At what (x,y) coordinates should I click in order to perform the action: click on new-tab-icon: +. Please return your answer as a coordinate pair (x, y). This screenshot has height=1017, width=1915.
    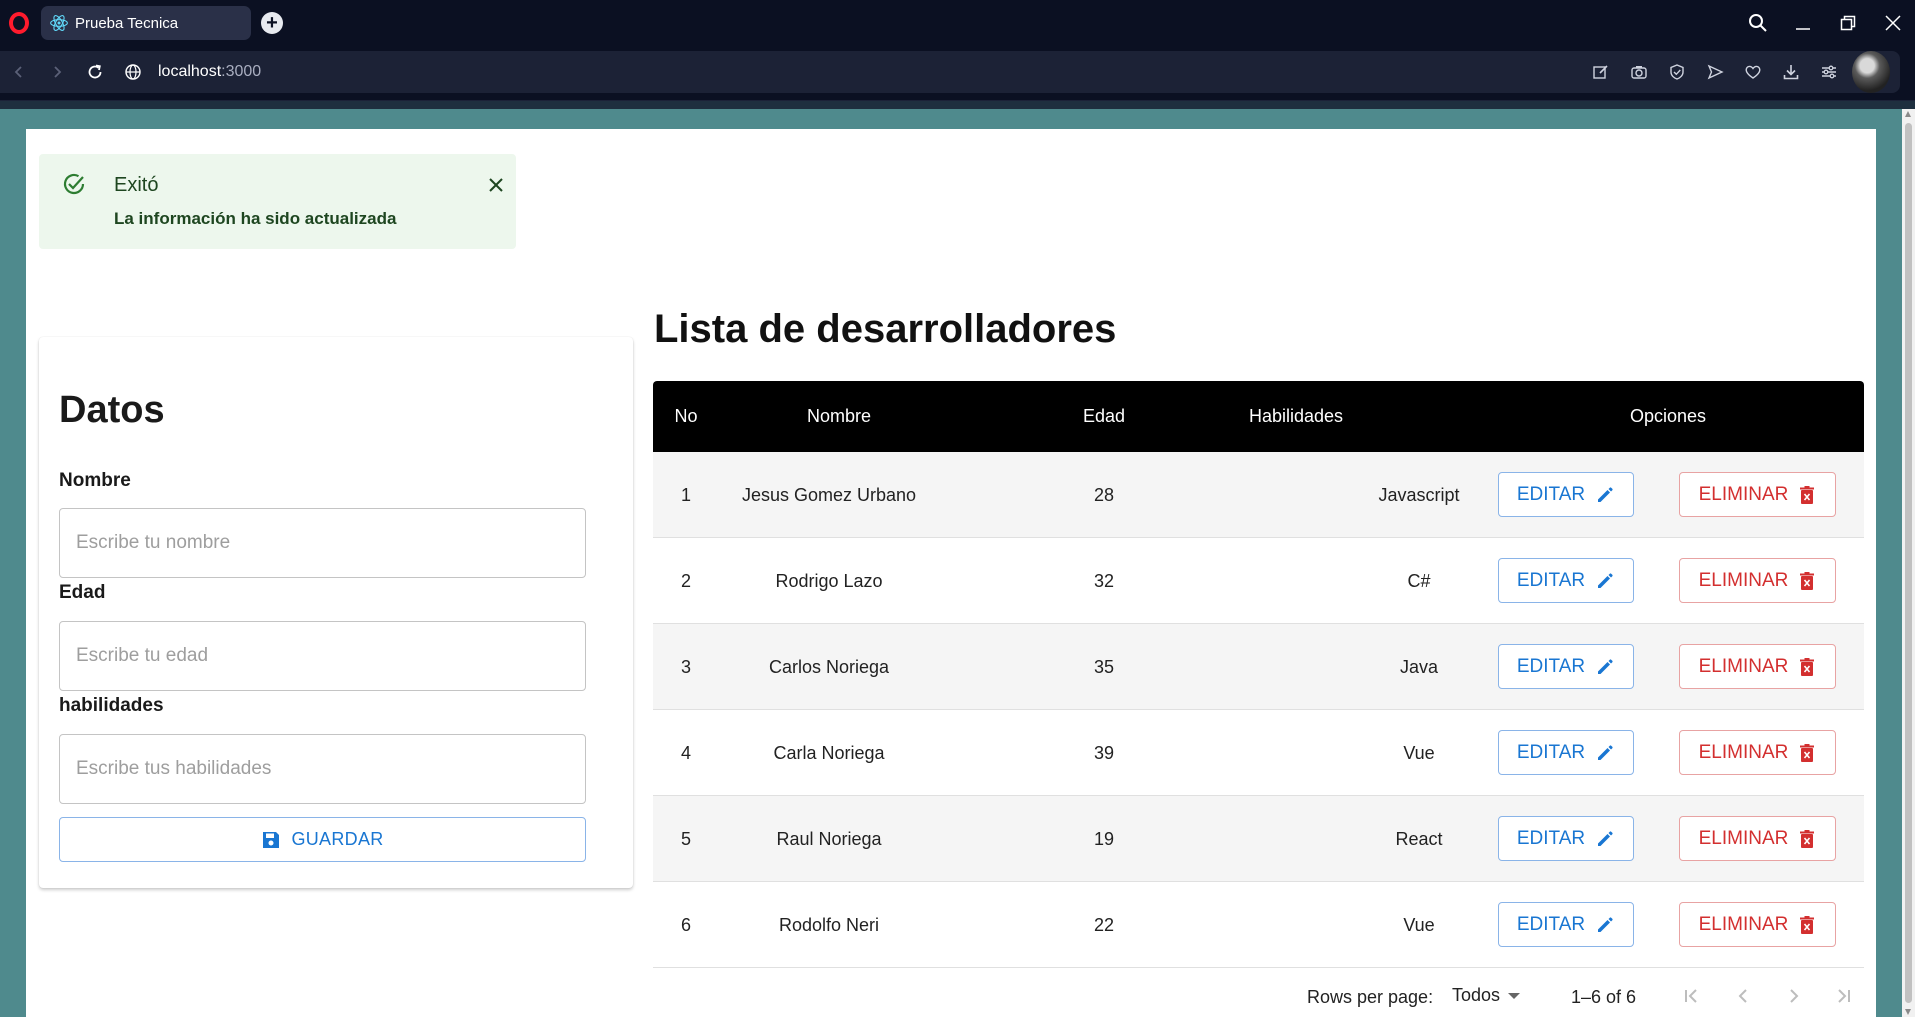
    Looking at the image, I should click on (272, 23).